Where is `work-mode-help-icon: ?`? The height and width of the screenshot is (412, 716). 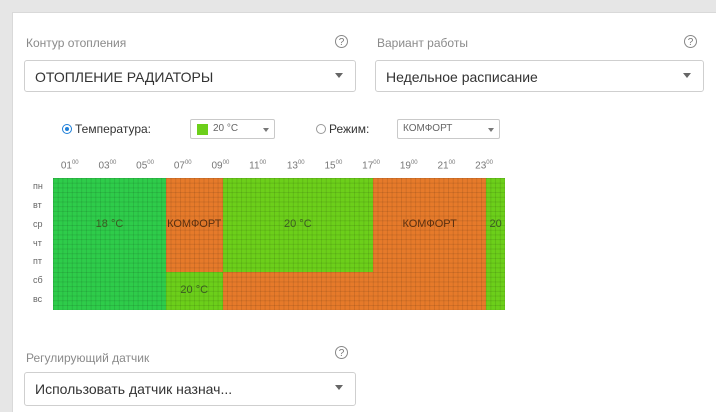
work-mode-help-icon: ? is located at coordinates (690, 41).